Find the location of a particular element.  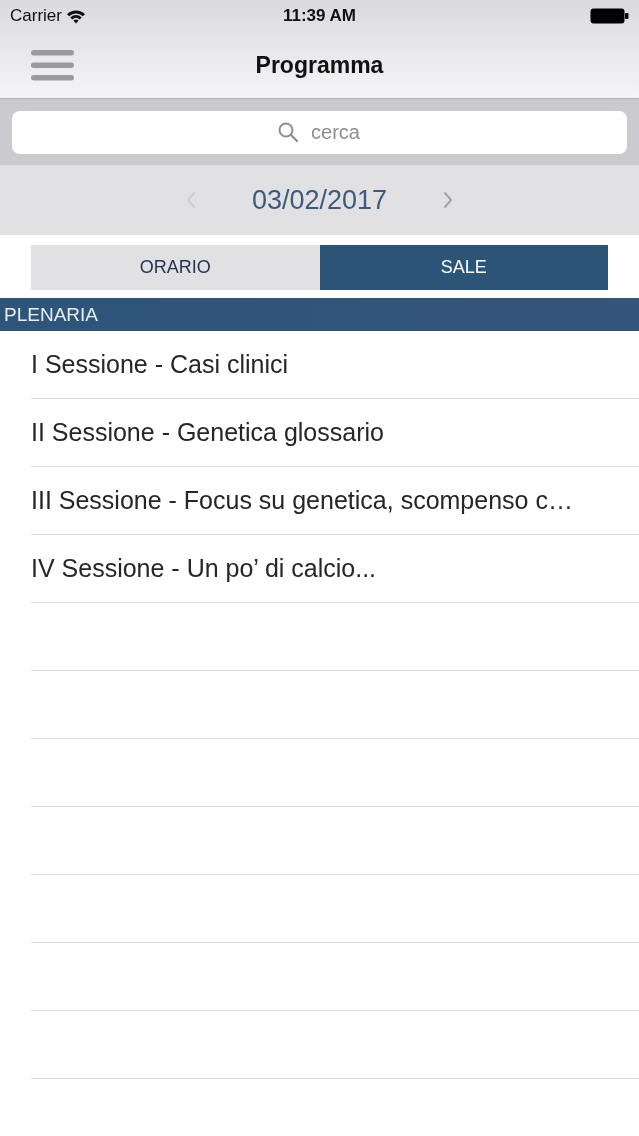

segment-tab: ORARIO is located at coordinates (175, 267).